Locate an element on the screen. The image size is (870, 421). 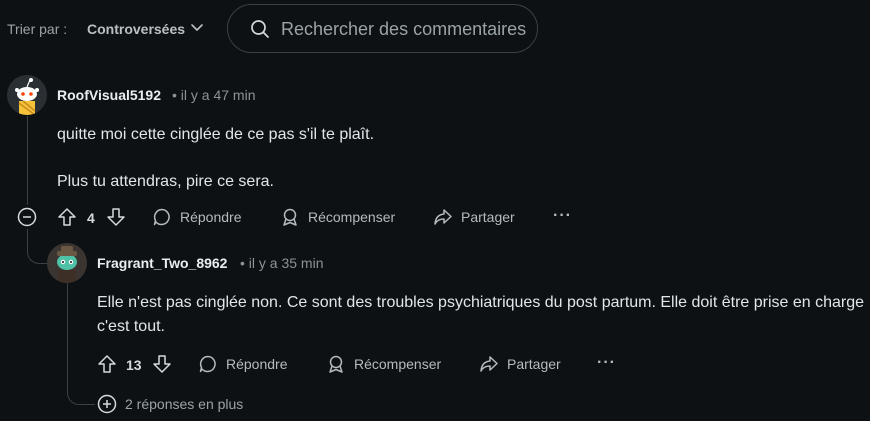
comment-username: RoofVisual5192 is located at coordinates (109, 95).